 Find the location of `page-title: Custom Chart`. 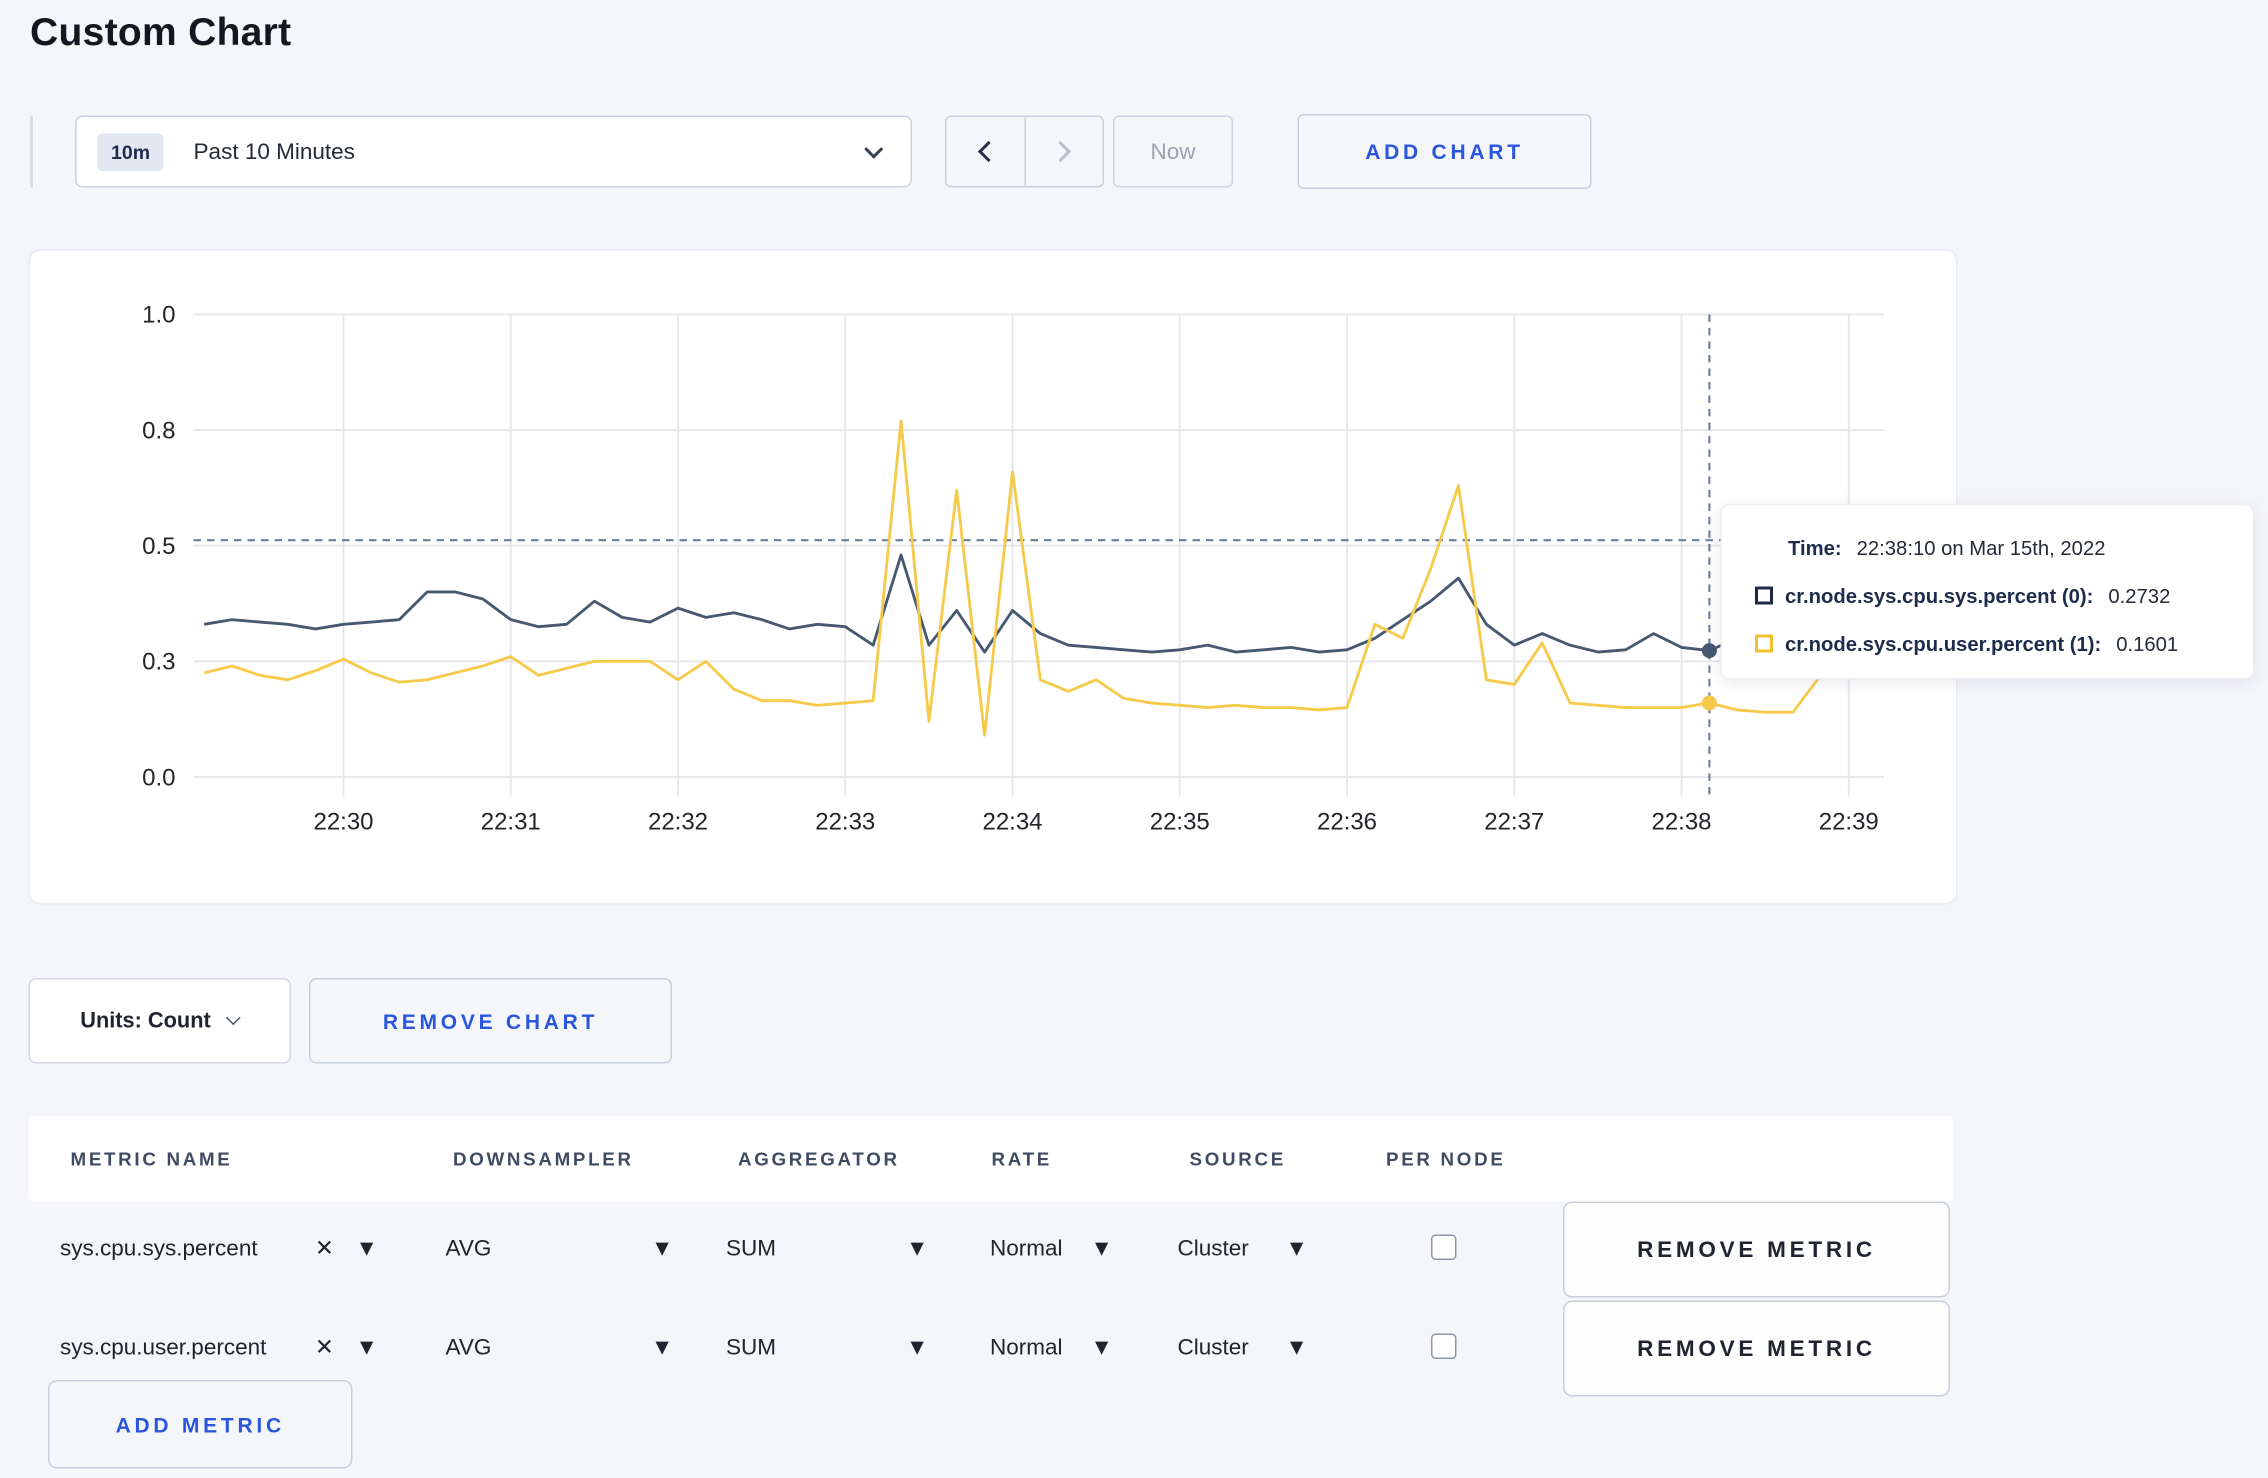

page-title: Custom Chart is located at coordinates (161, 31).